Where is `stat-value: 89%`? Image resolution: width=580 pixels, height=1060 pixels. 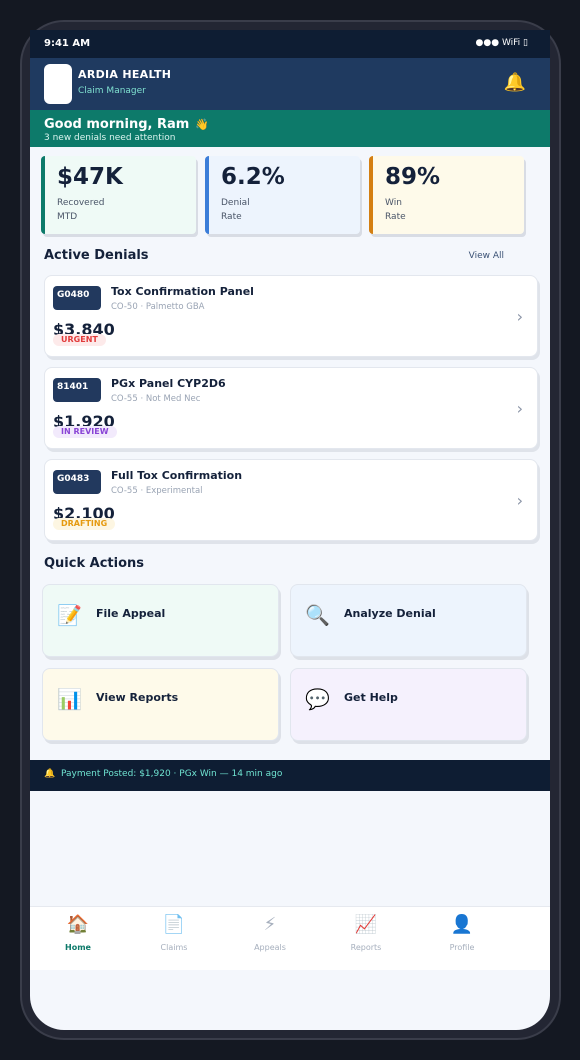
stat-value: 89% is located at coordinates (413, 177).